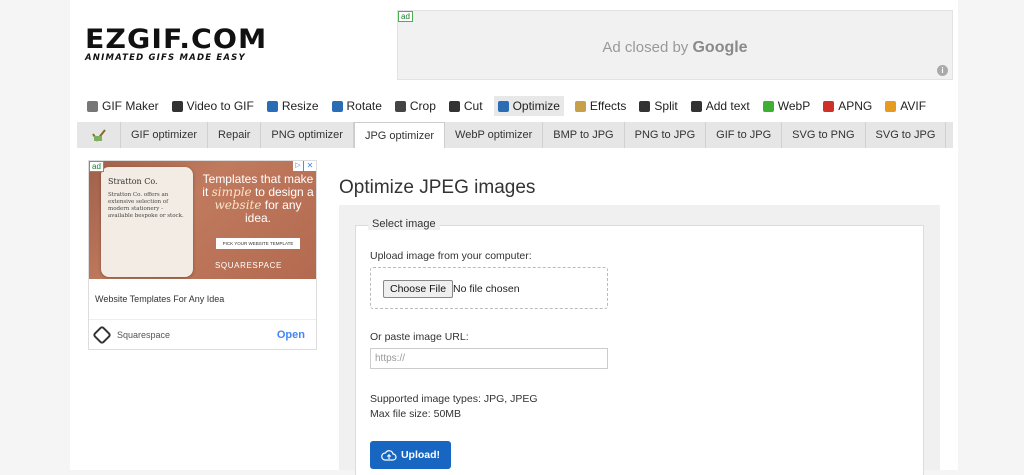  What do you see at coordinates (202, 334) in the screenshot?
I see `ad-footer: Squarespace Open` at bounding box center [202, 334].